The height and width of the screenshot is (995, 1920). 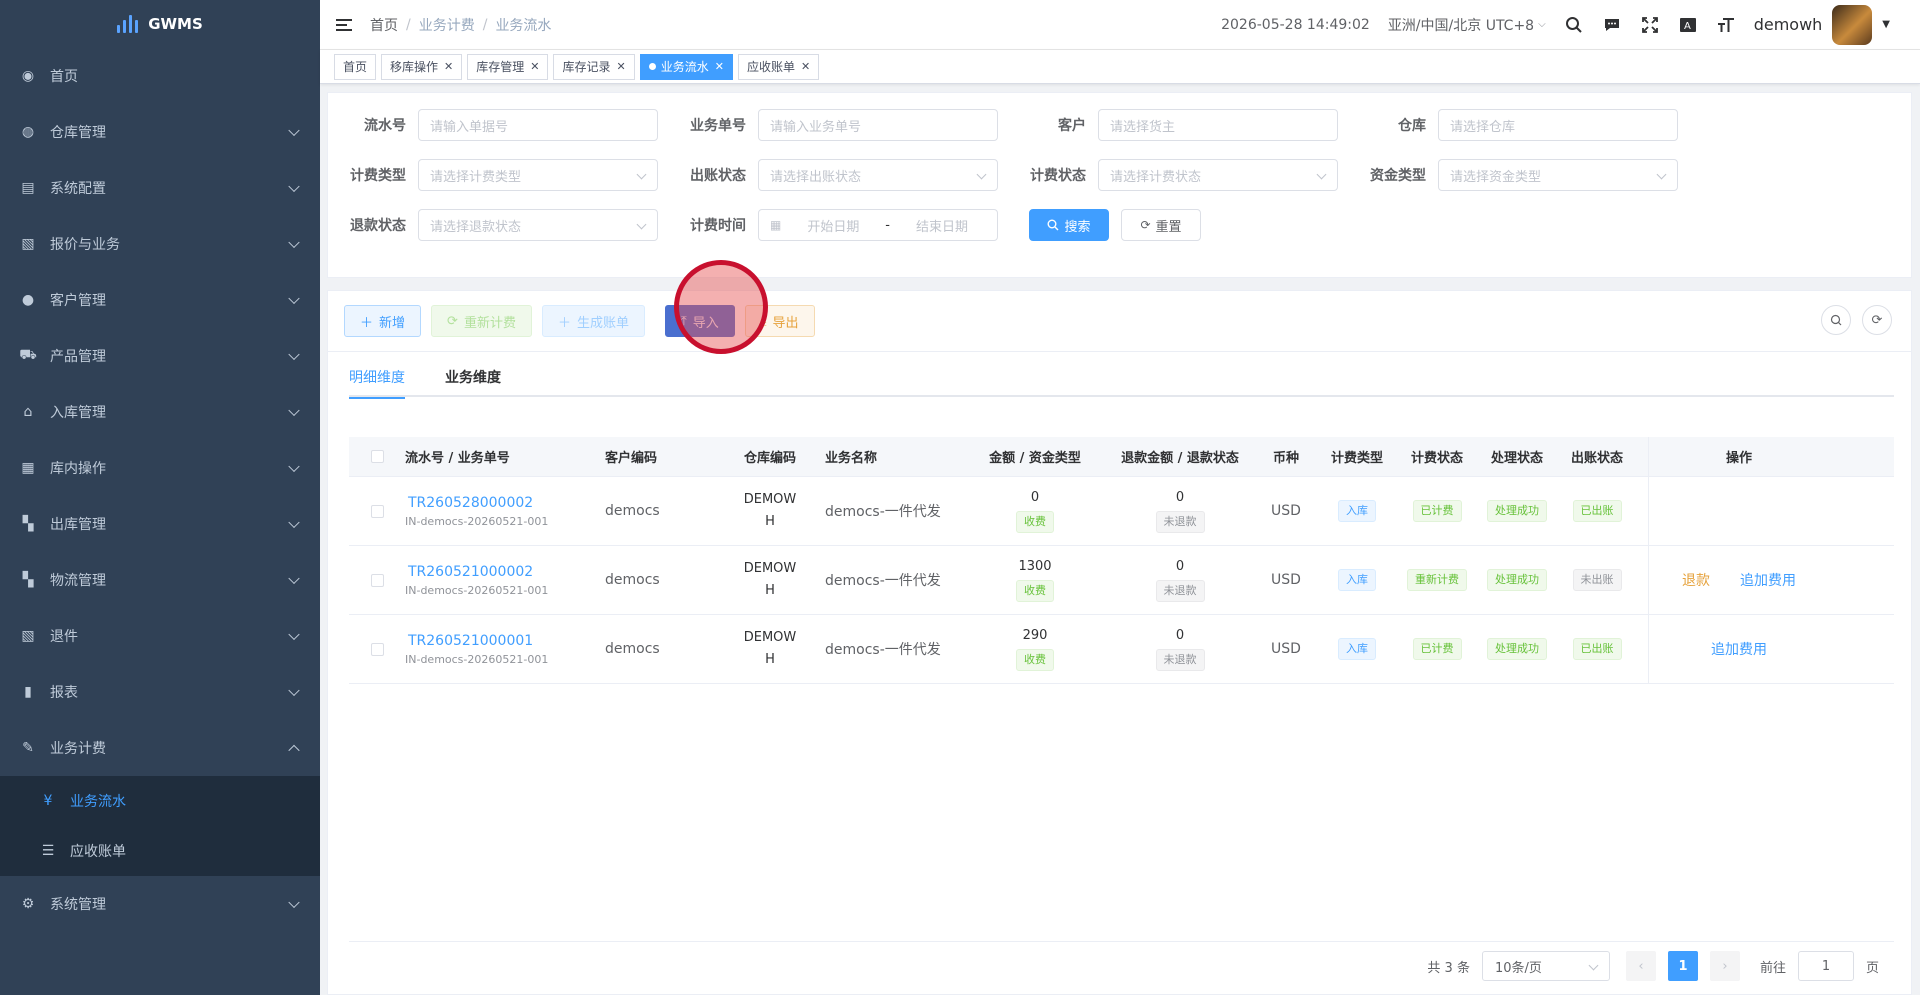 I want to click on calendar-icon: ▦, so click(x=776, y=225).